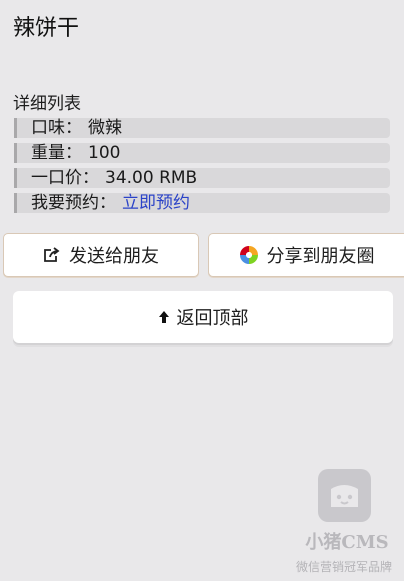 The width and height of the screenshot is (404, 581). What do you see at coordinates (249, 255) in the screenshot?
I see `moments-icon` at bounding box center [249, 255].